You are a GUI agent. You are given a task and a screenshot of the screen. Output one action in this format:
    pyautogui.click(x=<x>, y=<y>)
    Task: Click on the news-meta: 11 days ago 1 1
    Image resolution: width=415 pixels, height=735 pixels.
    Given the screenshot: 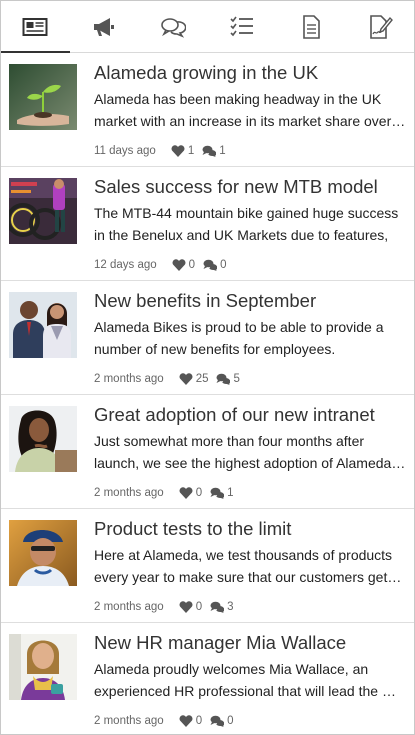 What is the action you would take?
    pyautogui.click(x=250, y=151)
    